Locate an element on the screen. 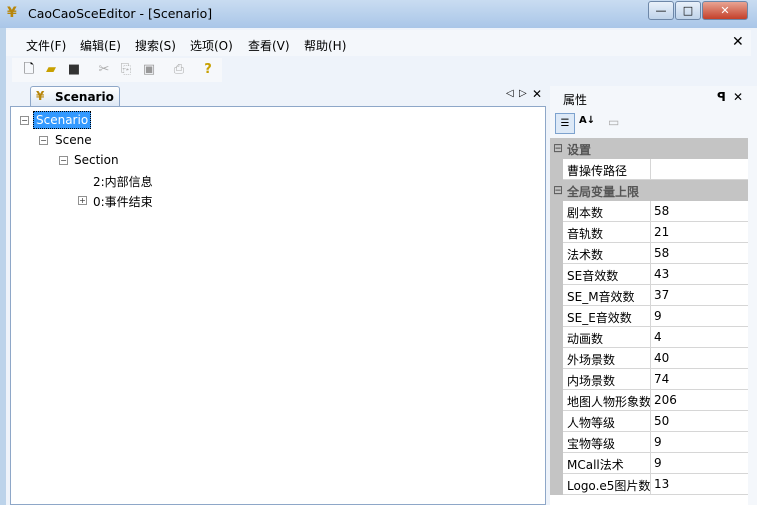 The width and height of the screenshot is (757, 505). category-row: ⊟ 设置 is located at coordinates (649, 148).